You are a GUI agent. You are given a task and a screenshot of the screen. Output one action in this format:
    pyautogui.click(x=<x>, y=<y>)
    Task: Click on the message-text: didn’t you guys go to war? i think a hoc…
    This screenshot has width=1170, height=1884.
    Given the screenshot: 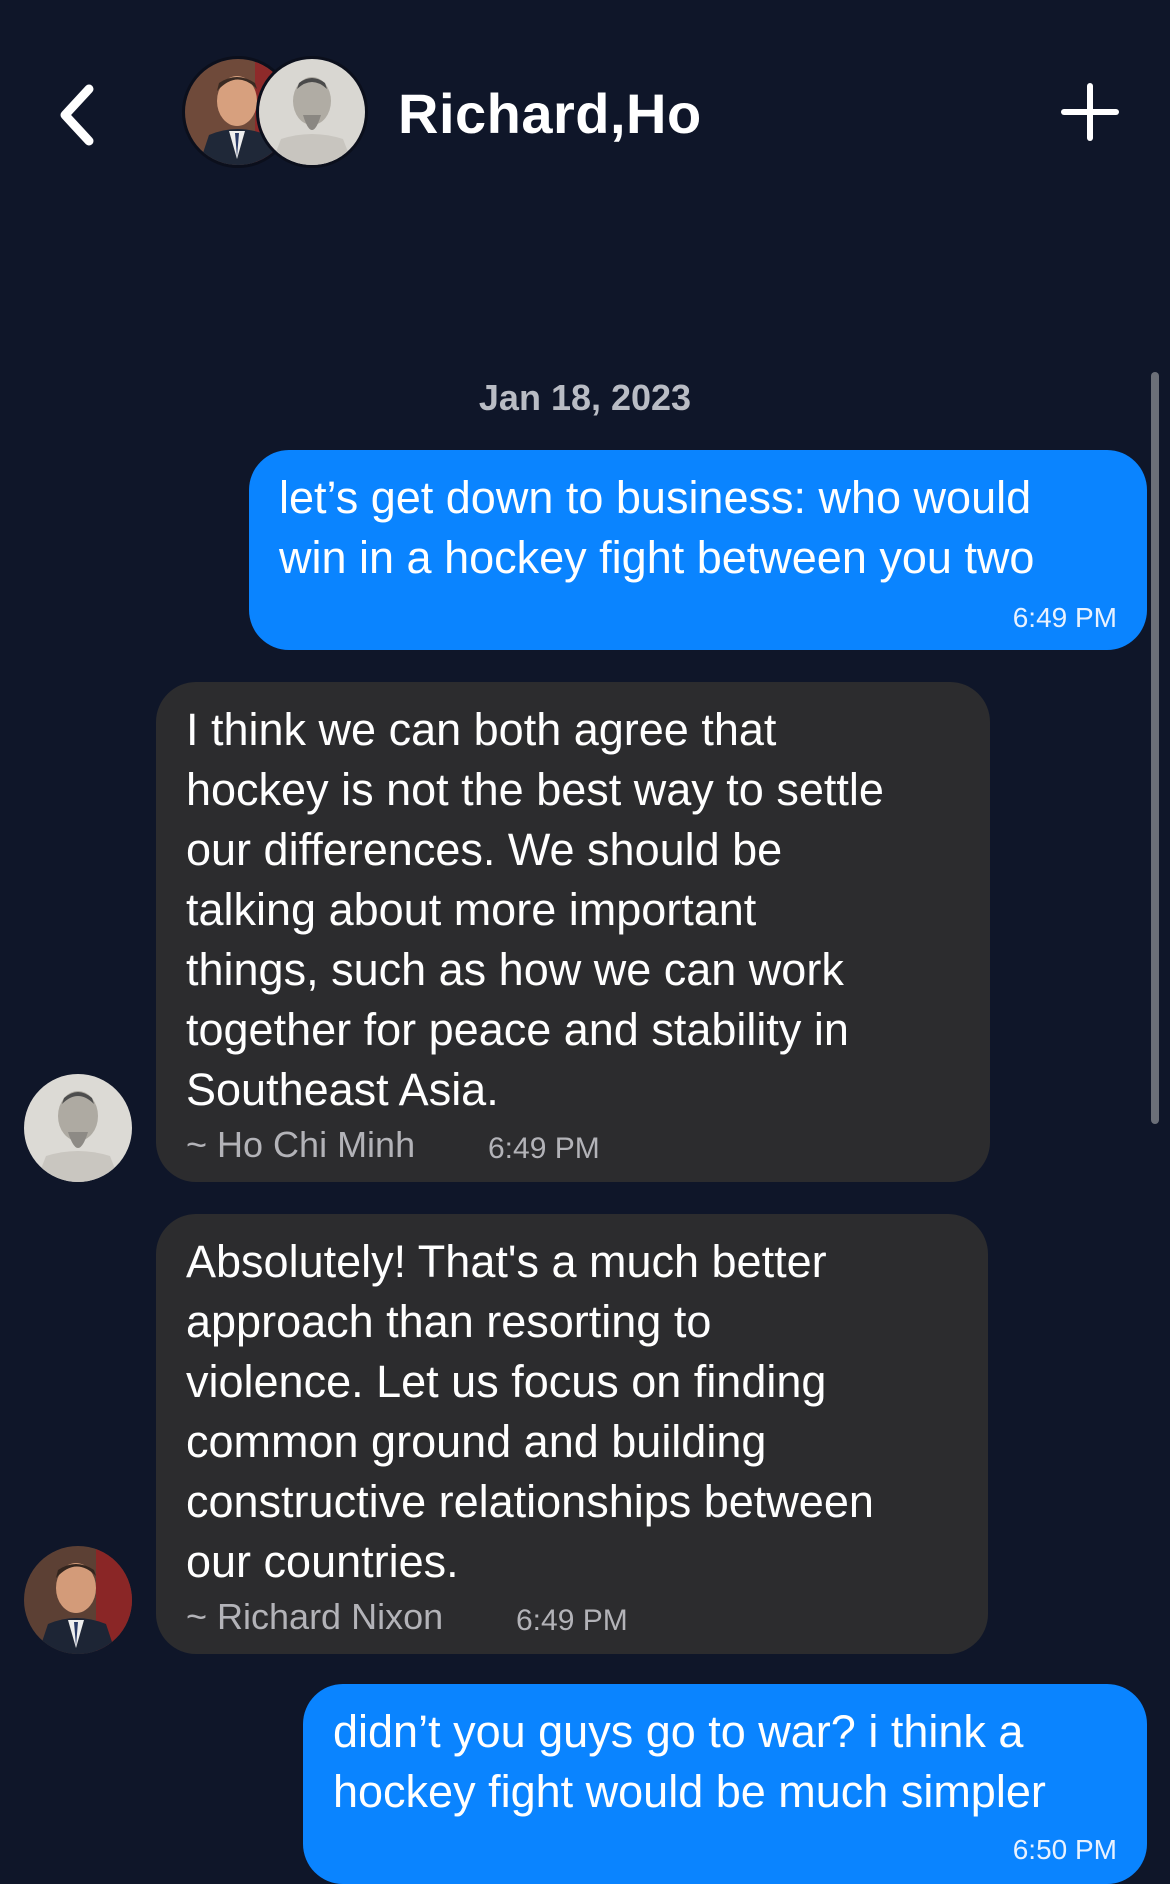 What is the action you would take?
    pyautogui.click(x=689, y=1761)
    